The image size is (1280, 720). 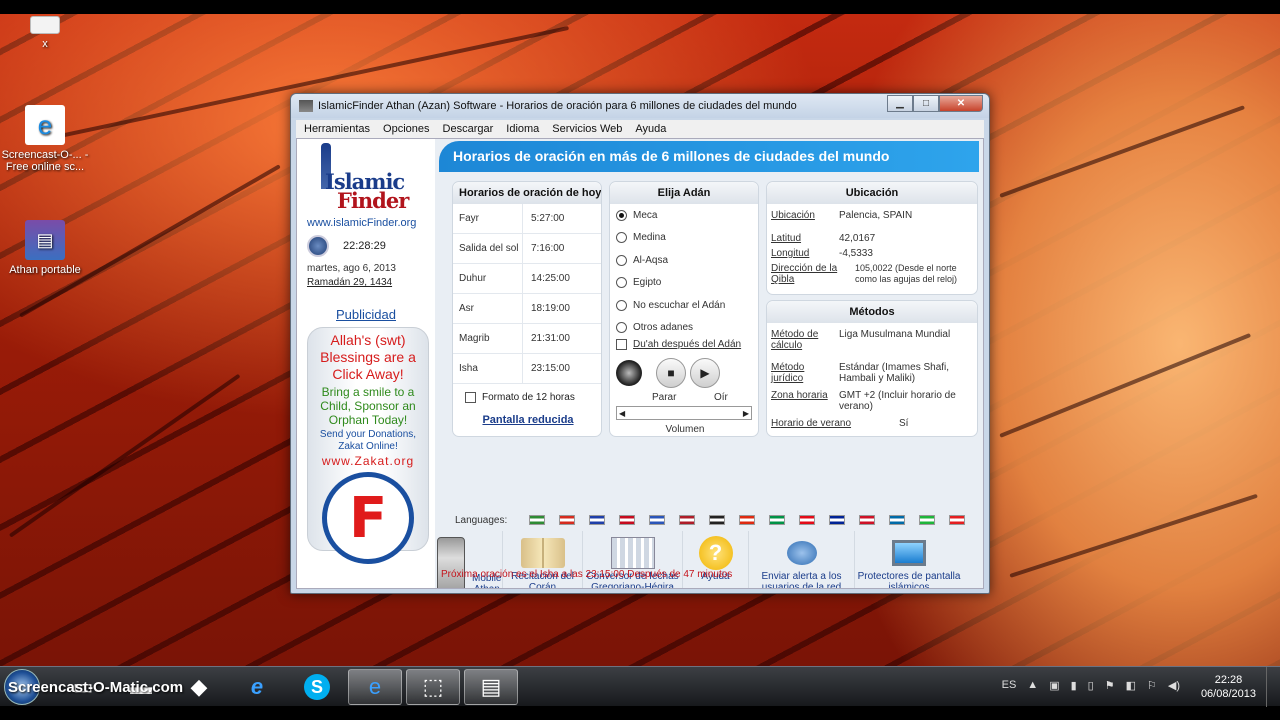 What do you see at coordinates (802, 559) in the screenshot?
I see `shortcut-network-alert: Enviar alerta a los usuarios de la red` at bounding box center [802, 559].